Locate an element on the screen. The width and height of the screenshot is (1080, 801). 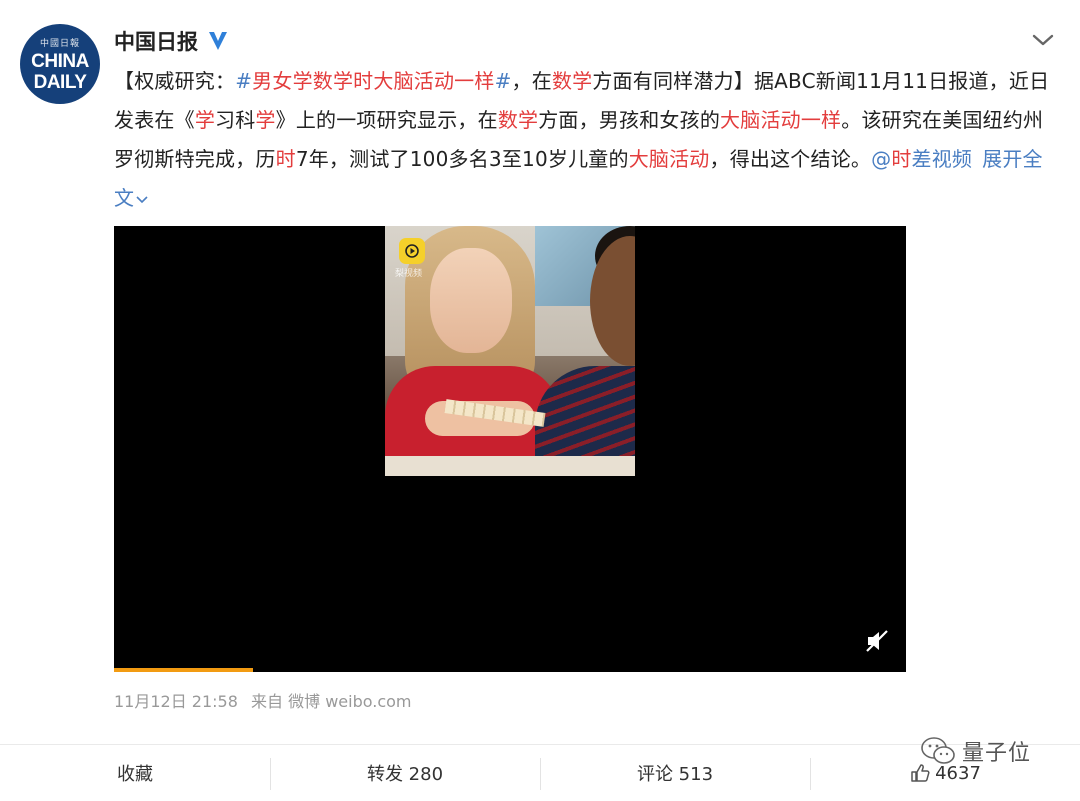
author-avatar: 中國日報 CHINA DAILY is located at coordinates (60, 64).